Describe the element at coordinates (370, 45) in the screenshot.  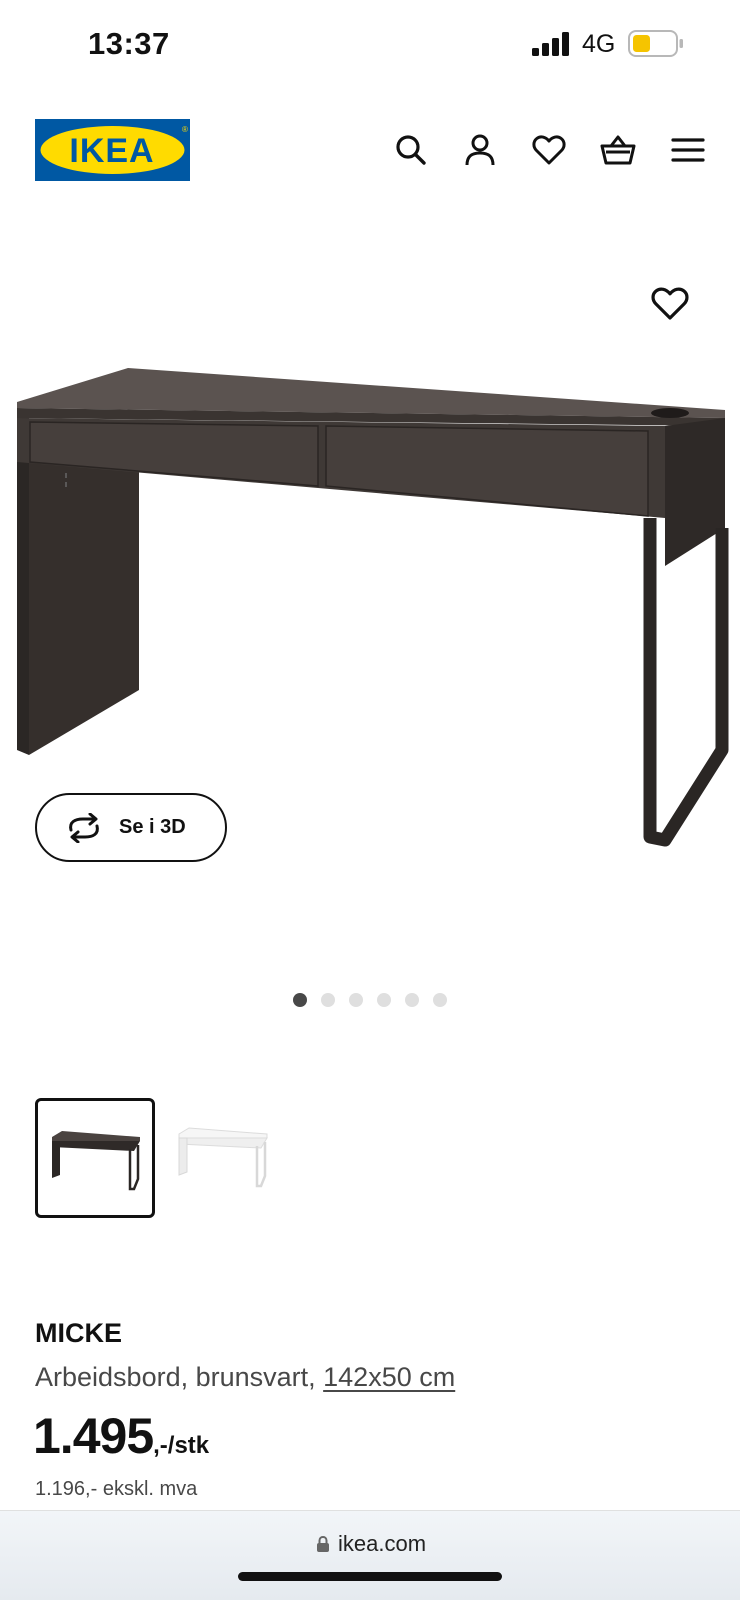
I see `status-bar: 13:37 4G` at that location.